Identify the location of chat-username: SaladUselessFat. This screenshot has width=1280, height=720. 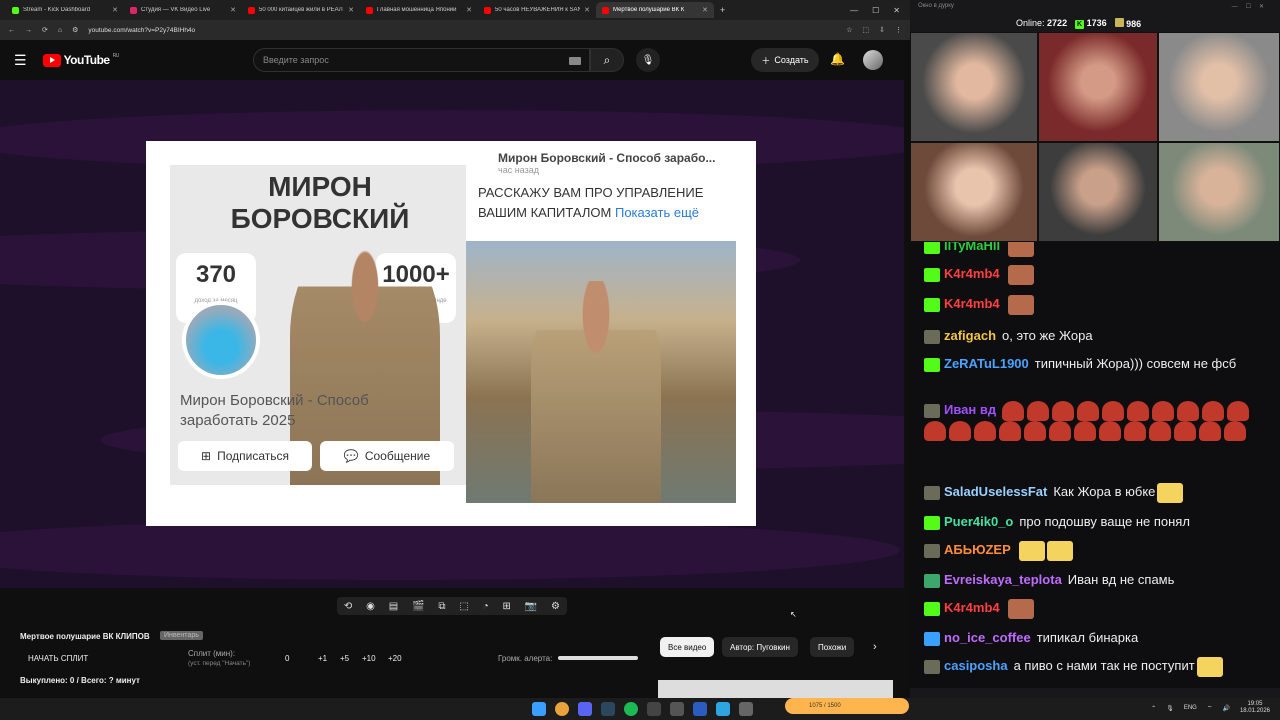
(995, 491).